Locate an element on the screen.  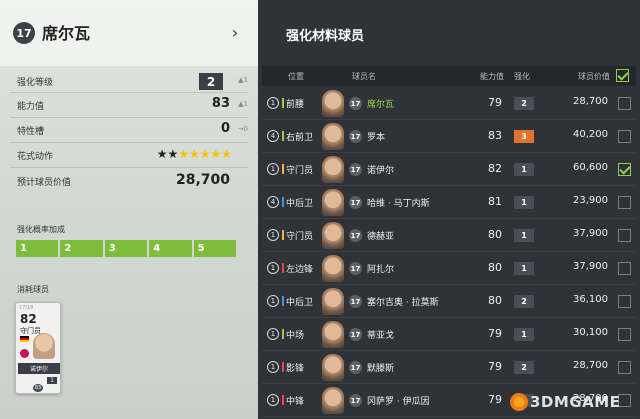
player-name: 哈维 · 马丁内斯 is located at coordinates (398, 204).